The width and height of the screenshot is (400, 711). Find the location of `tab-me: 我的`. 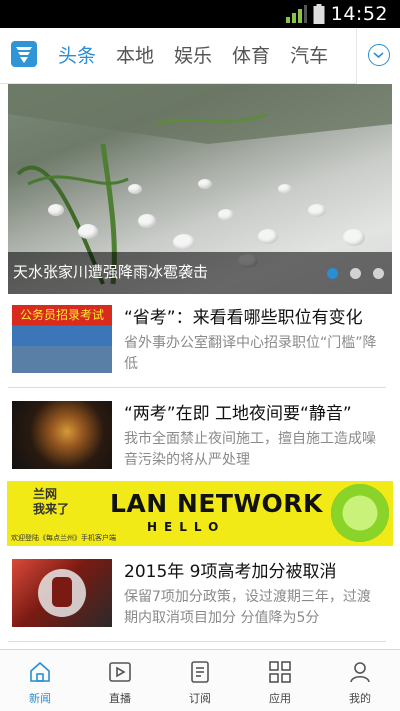

tab-me: 我的 is located at coordinates (360, 680).